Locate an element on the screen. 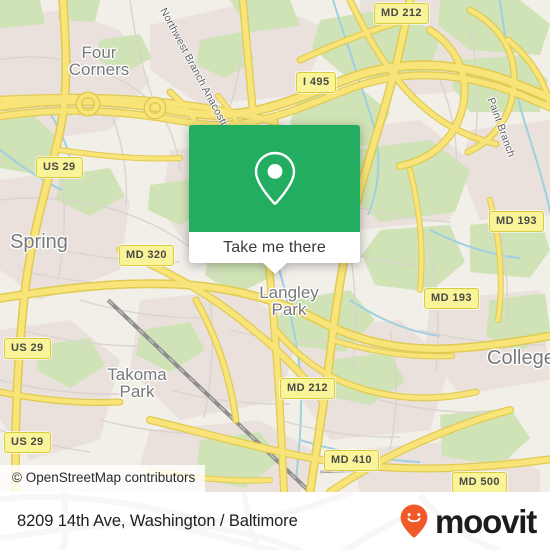  shield-text: I 495 is located at coordinates (316, 82).